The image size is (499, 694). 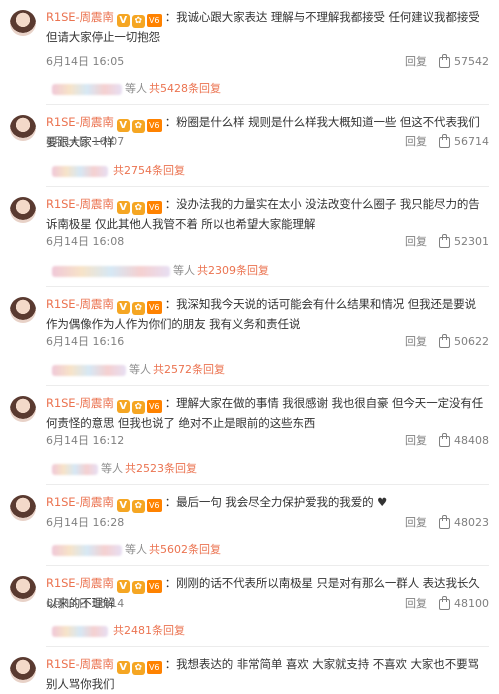 What do you see at coordinates (267, 342) in the screenshot?
I see `comment-meta: 6月14日 16:16 回复 50622` at bounding box center [267, 342].